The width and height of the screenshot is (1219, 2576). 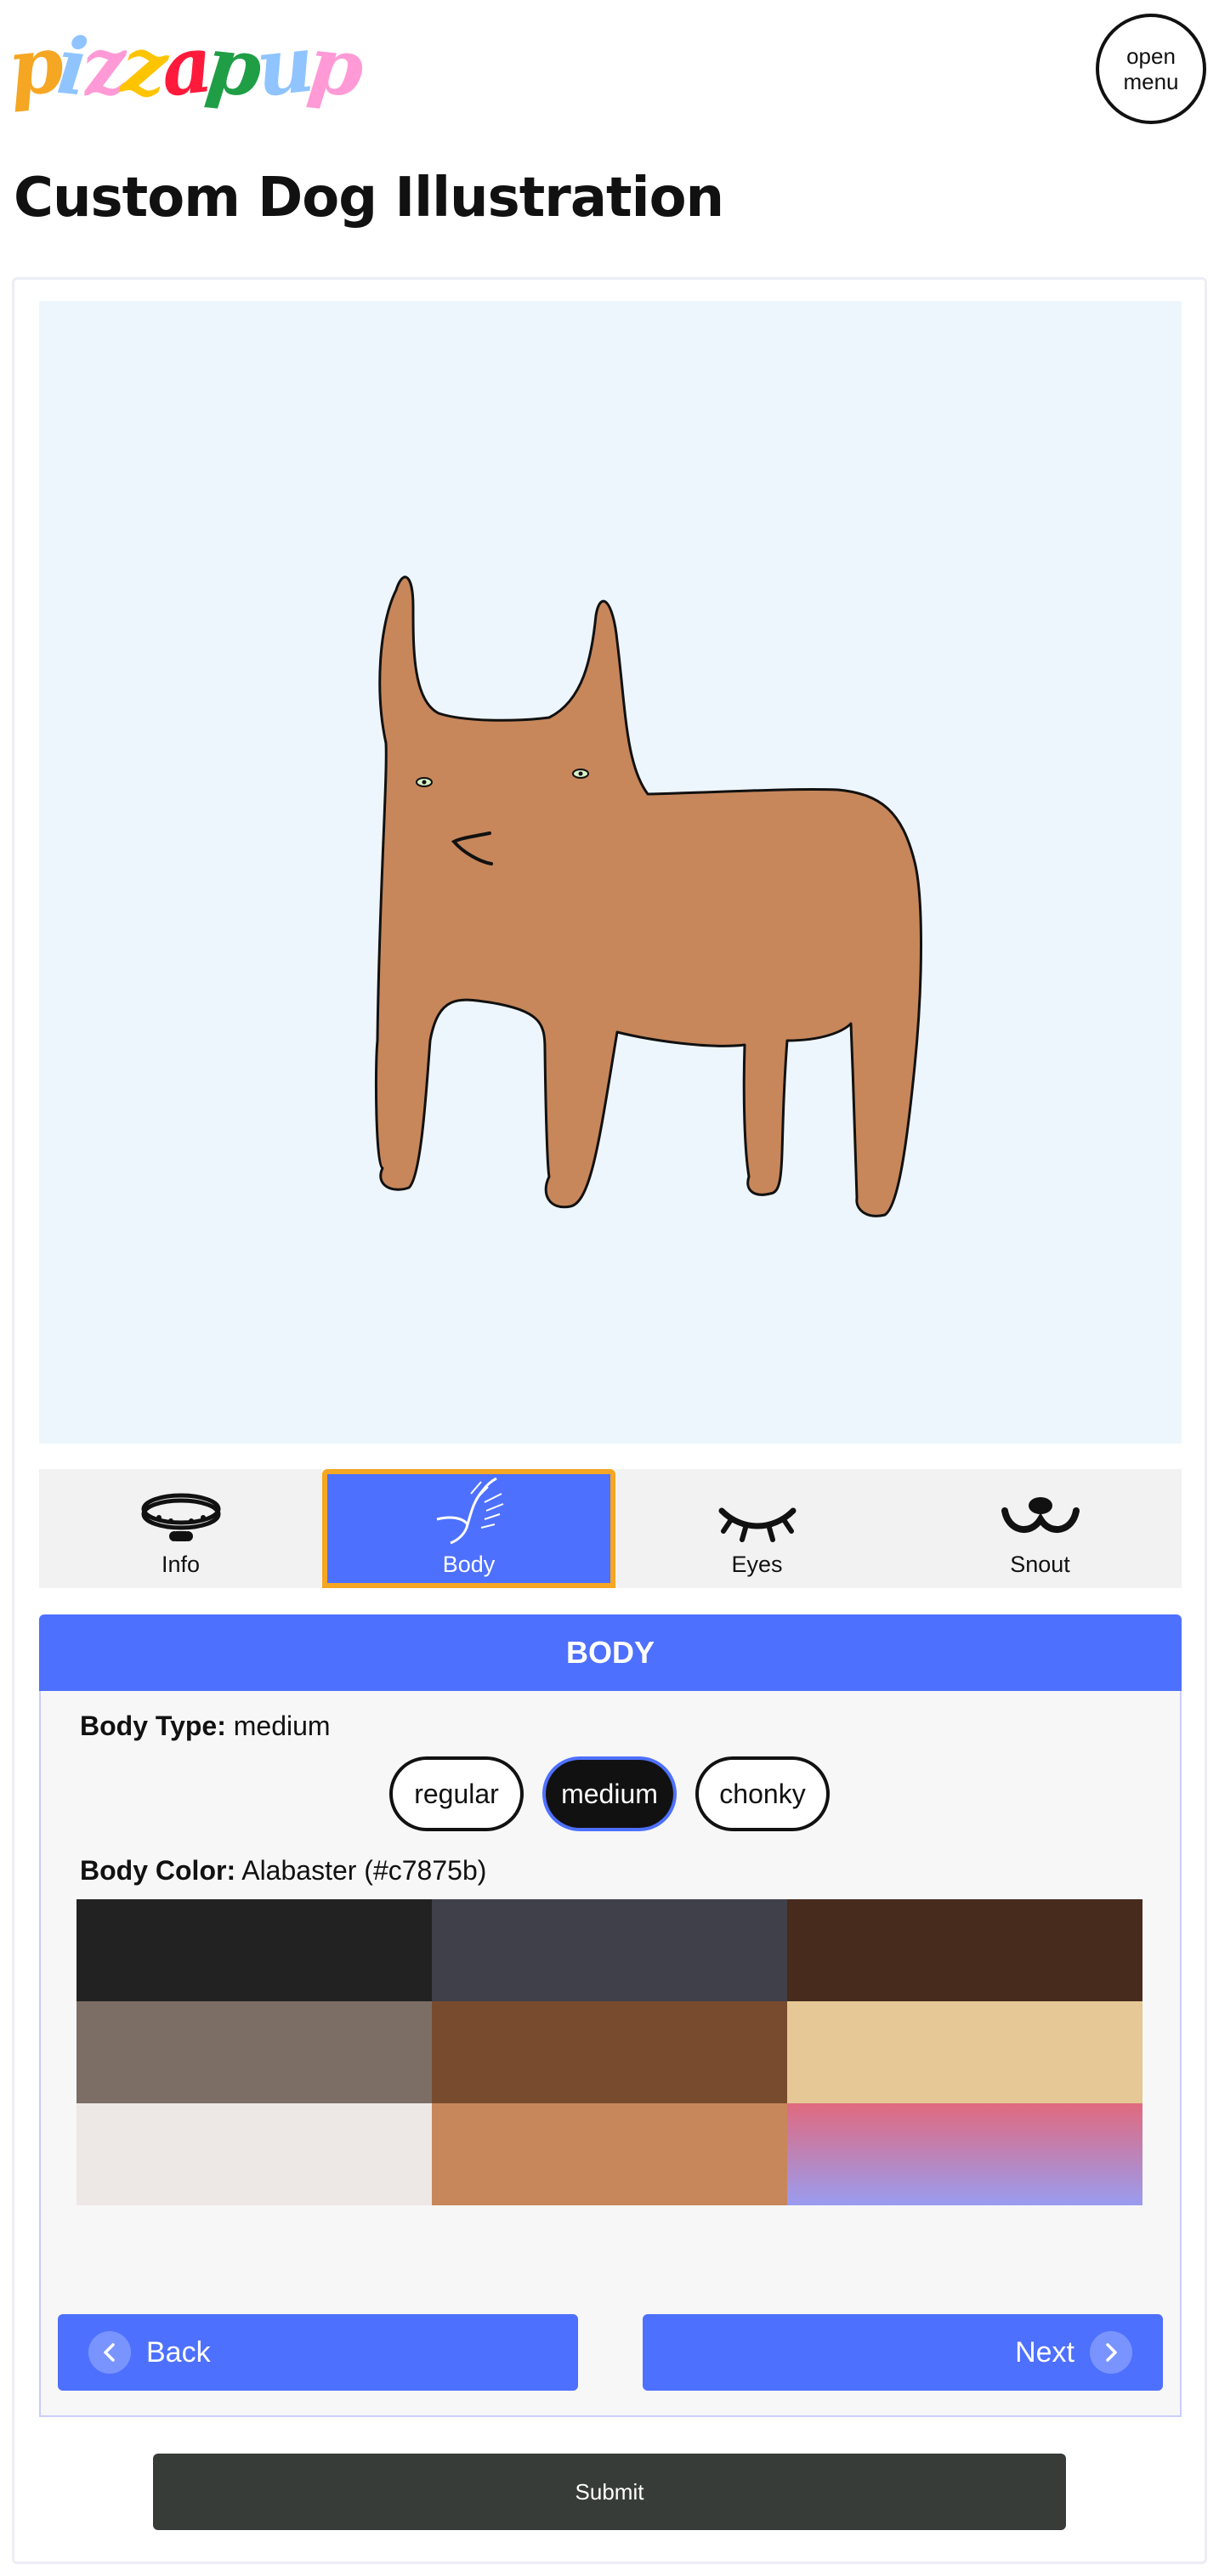 What do you see at coordinates (364, 1871) in the screenshot?
I see `body-color-value: Alabaster (#c7875b)` at bounding box center [364, 1871].